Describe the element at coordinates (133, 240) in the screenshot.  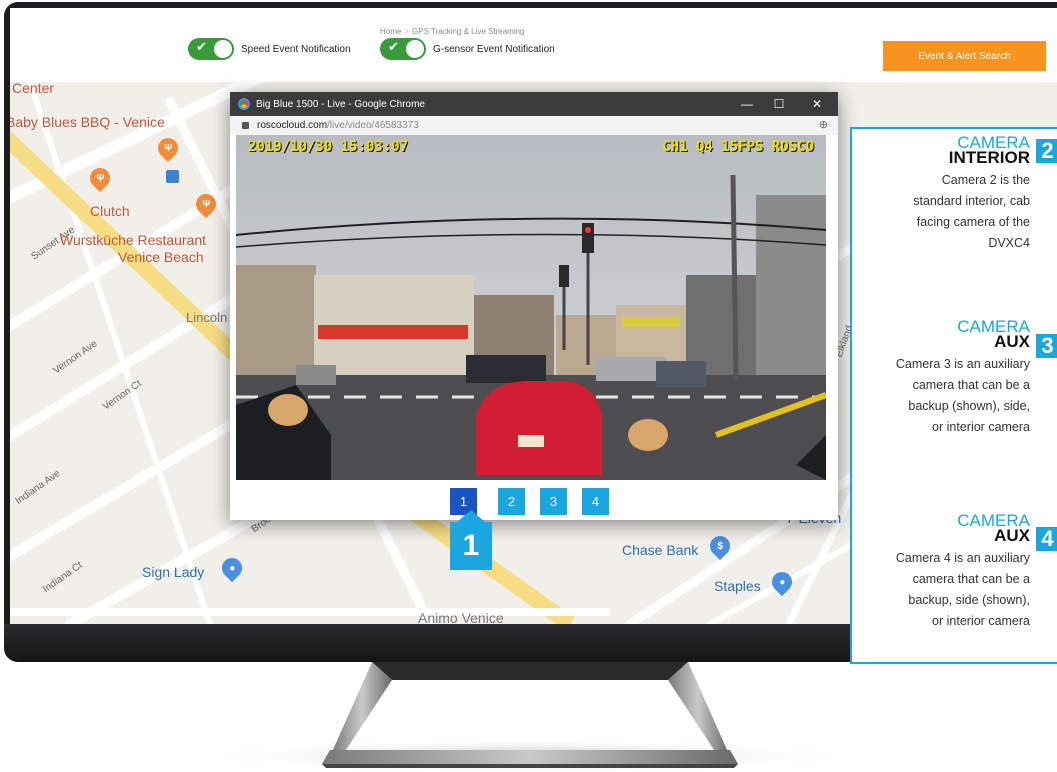
I see `map-label-wurstkuche: Wurstküche Restaurant` at that location.